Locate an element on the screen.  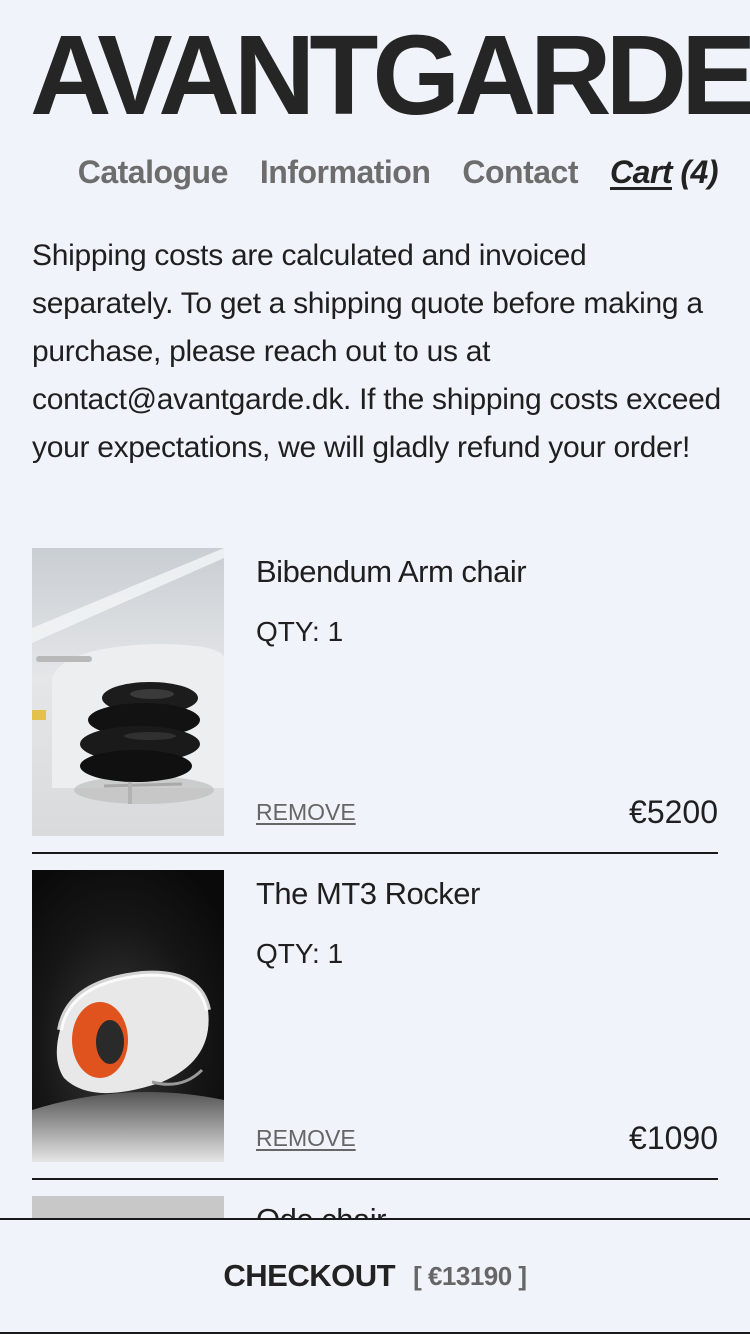
nav-catalogue-link: Catalogue is located at coordinates (153, 172).